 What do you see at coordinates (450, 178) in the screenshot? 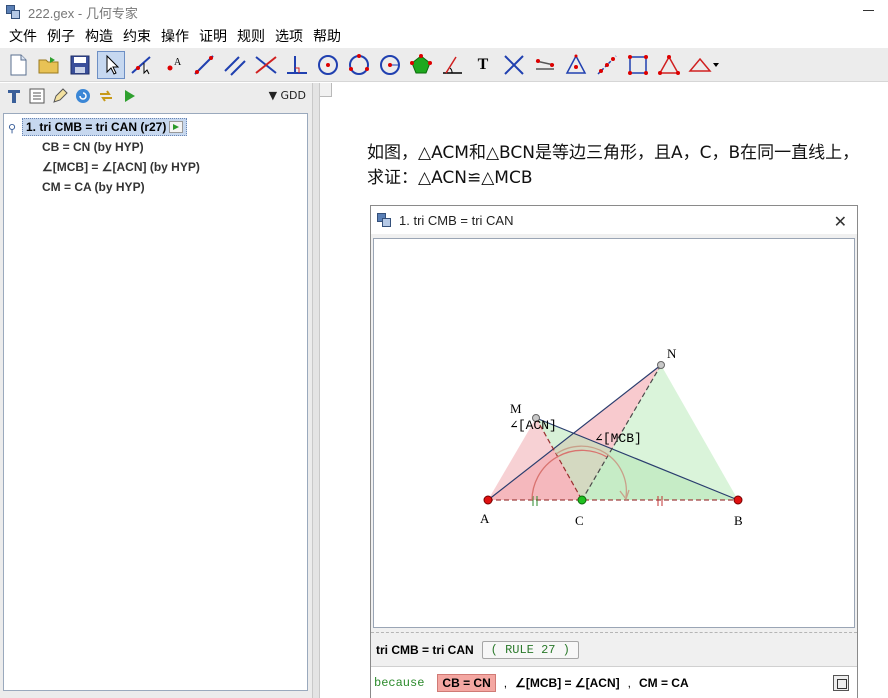
I see `problem-line-2: 求证：△ACN≌△MCB` at bounding box center [450, 178].